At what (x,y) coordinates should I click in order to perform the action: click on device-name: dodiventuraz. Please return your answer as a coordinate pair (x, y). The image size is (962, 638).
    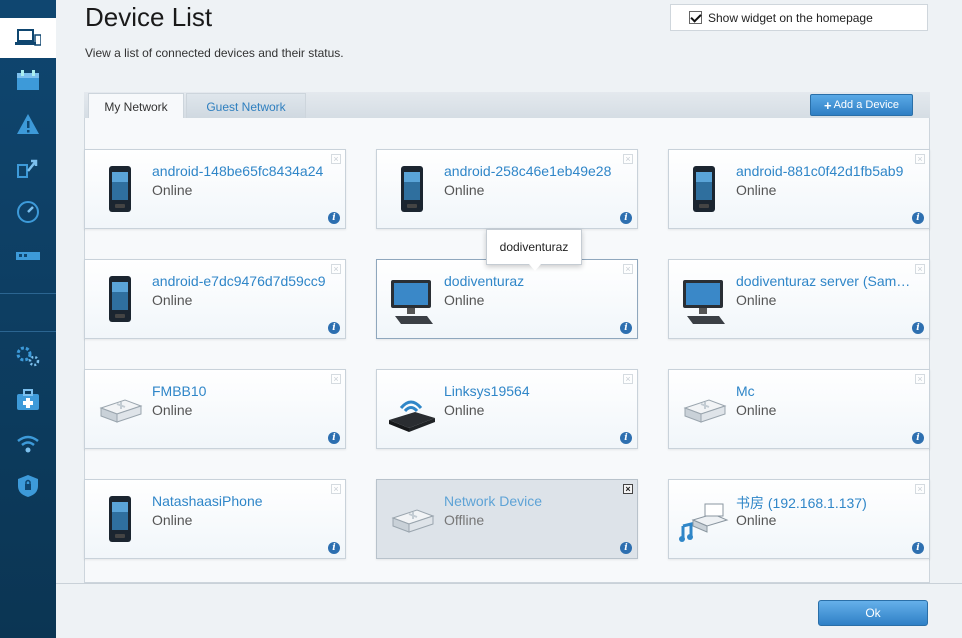
    Looking at the image, I should click on (484, 281).